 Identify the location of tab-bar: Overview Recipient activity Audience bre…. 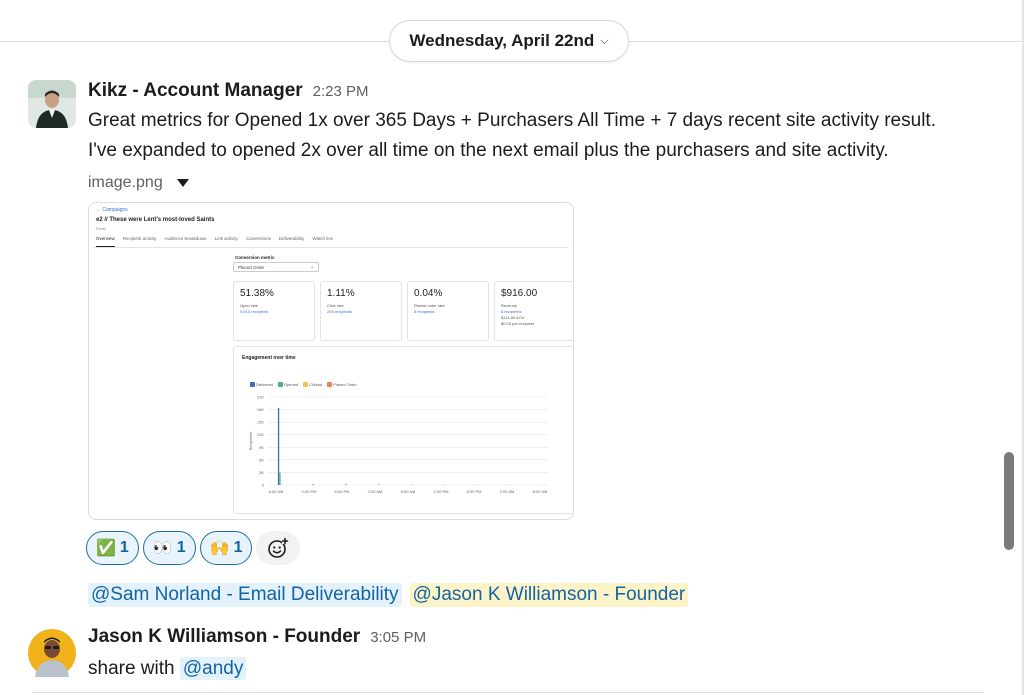
(331, 242).